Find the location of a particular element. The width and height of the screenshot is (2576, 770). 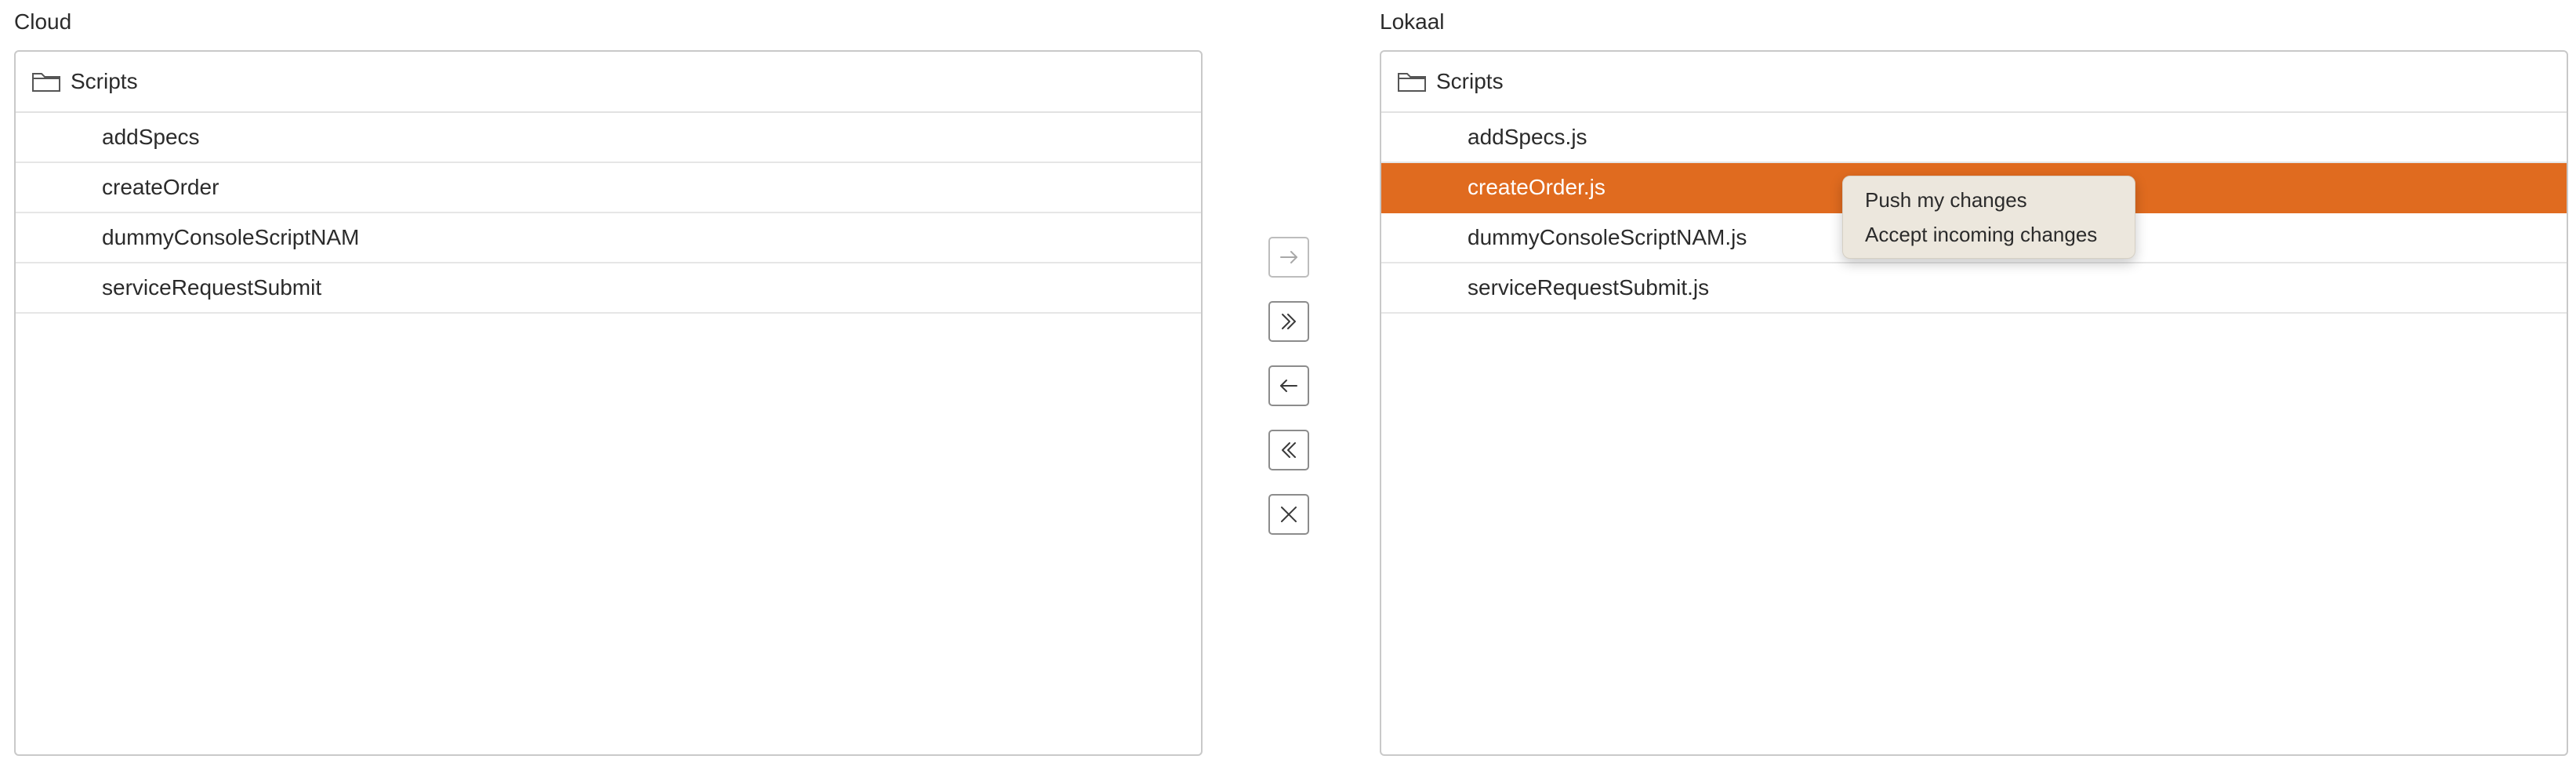

cloud-folder-row: Scripts is located at coordinates (609, 83).